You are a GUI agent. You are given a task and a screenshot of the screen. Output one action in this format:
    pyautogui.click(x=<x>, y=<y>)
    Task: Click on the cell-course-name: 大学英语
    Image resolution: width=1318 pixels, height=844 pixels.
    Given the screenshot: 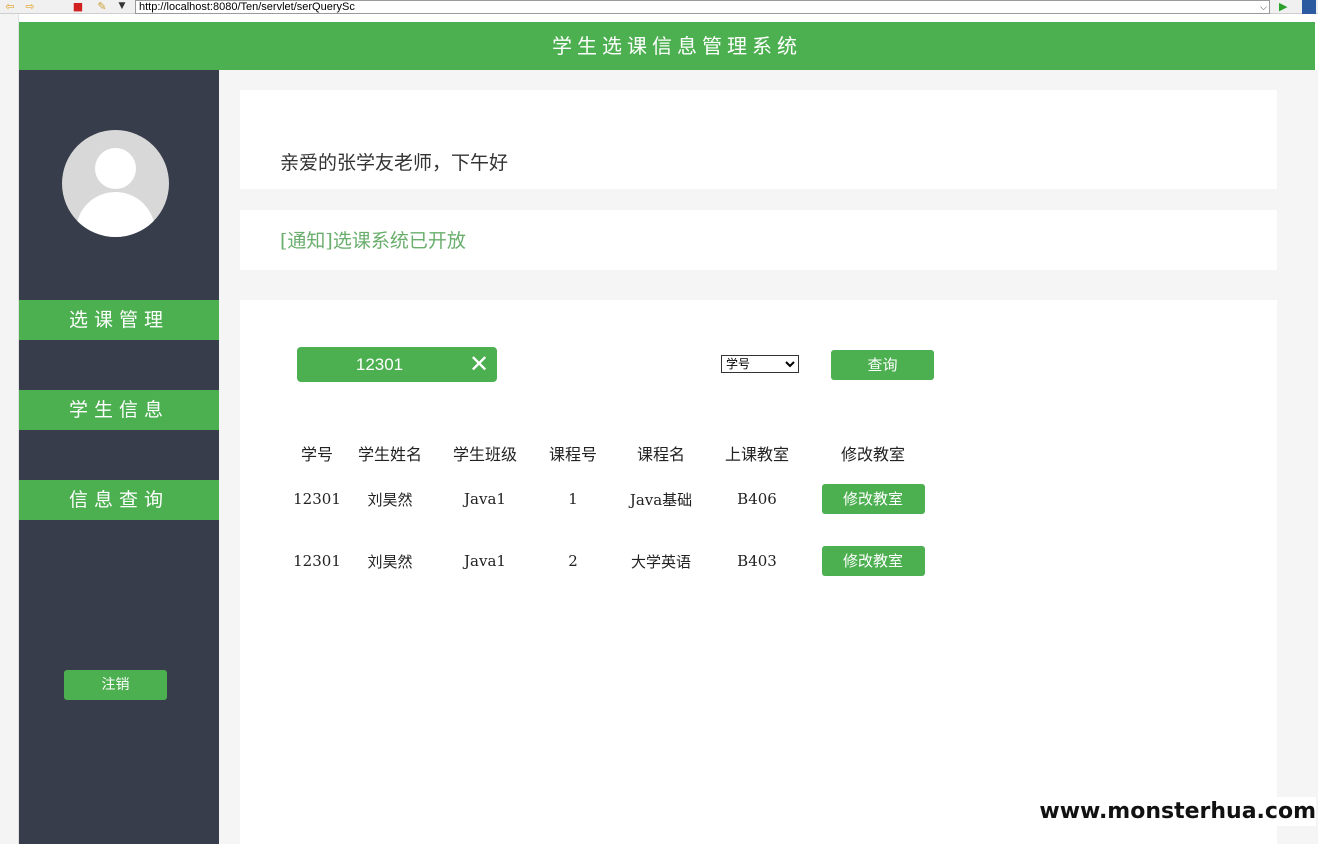 What is the action you would take?
    pyautogui.click(x=660, y=561)
    